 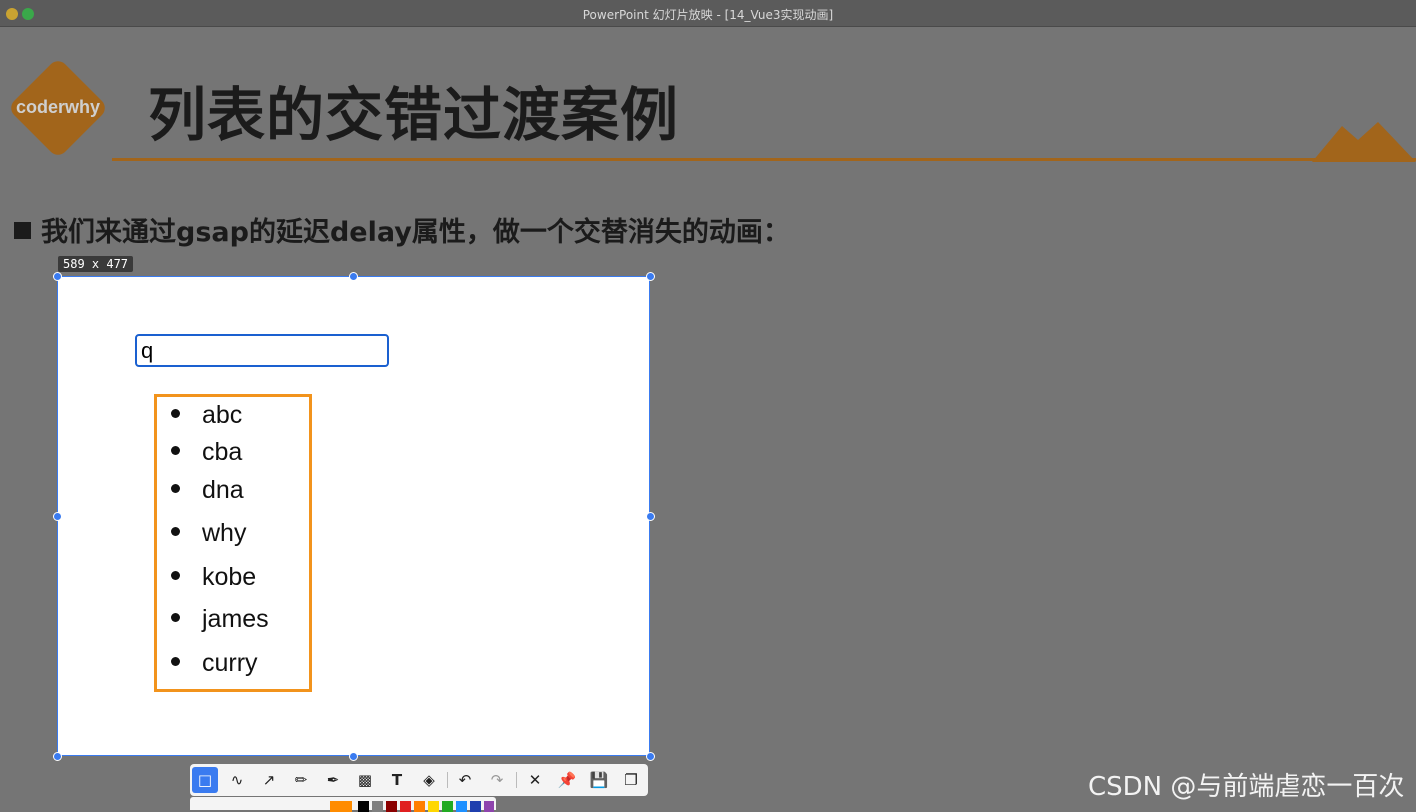 What do you see at coordinates (650, 516) in the screenshot?
I see `resize-handle-right` at bounding box center [650, 516].